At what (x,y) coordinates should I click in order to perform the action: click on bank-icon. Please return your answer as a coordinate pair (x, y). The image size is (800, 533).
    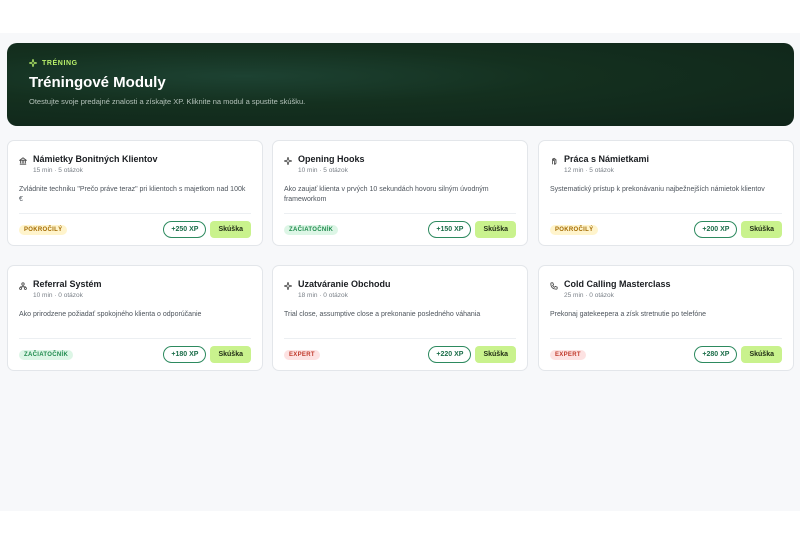
    Looking at the image, I should click on (23, 161).